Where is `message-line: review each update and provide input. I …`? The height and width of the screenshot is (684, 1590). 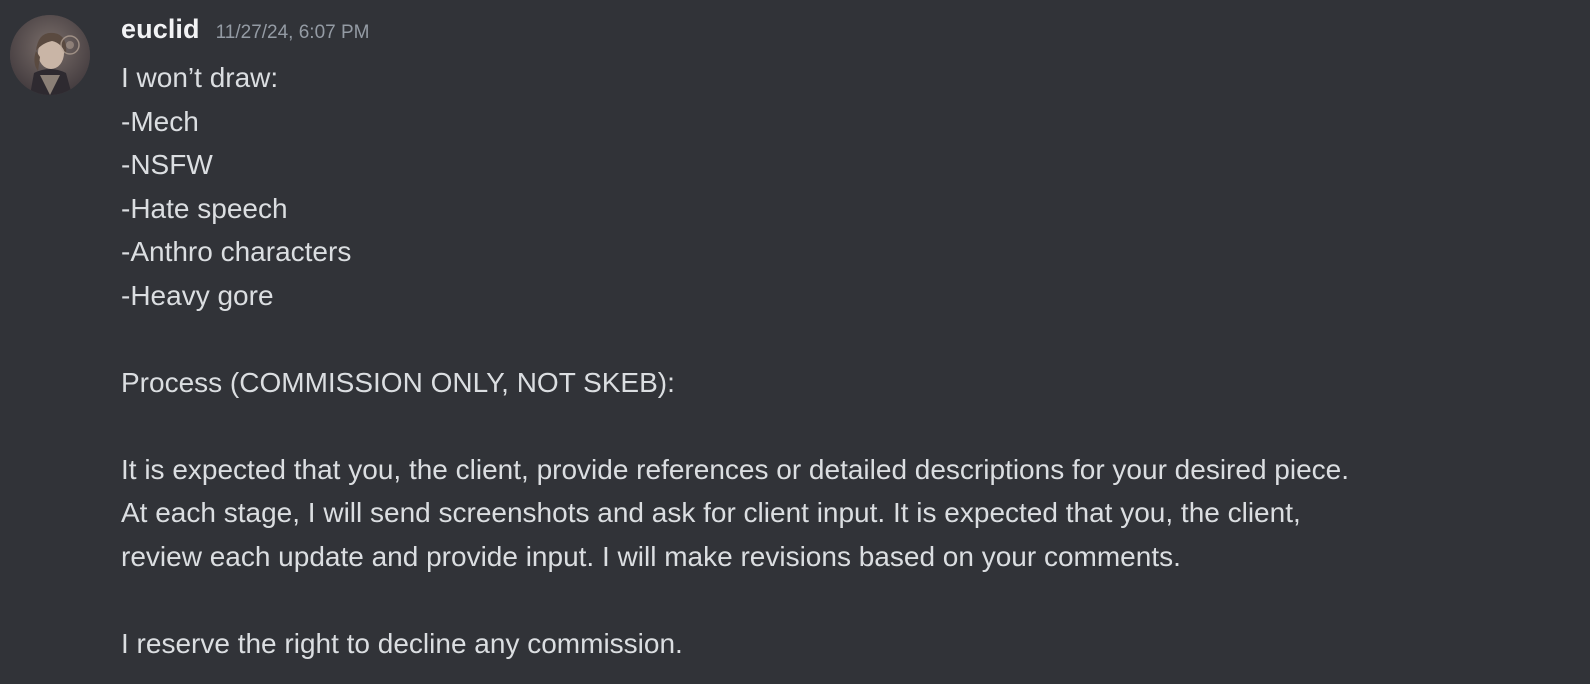
message-line: review each update and provide input. I … is located at coordinates (651, 556).